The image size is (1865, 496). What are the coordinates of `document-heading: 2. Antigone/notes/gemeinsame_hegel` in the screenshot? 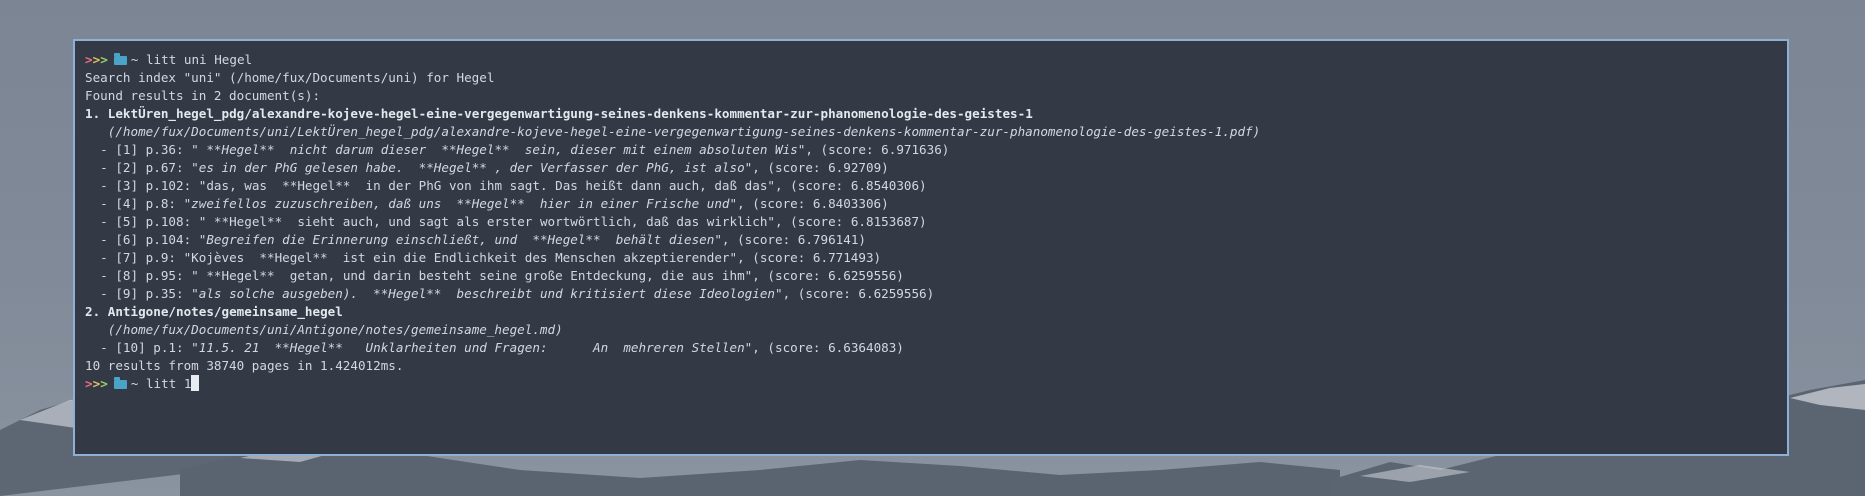 It's located at (936, 312).